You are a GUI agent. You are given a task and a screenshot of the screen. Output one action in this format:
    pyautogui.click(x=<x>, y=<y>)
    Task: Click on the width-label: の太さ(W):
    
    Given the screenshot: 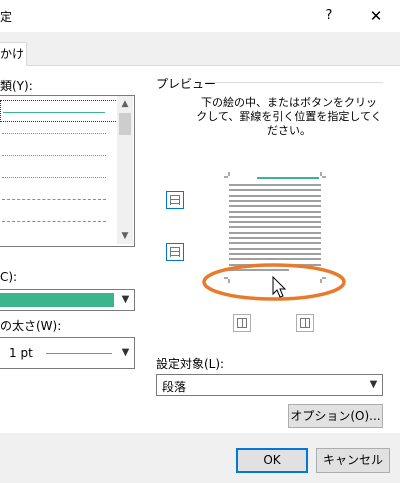 What is the action you would take?
    pyautogui.click(x=31, y=326)
    